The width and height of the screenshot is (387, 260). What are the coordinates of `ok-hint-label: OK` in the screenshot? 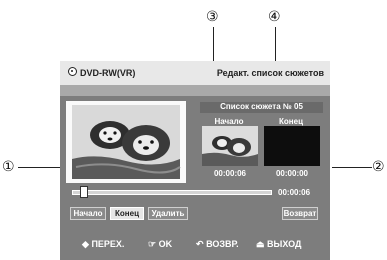 It's located at (165, 244).